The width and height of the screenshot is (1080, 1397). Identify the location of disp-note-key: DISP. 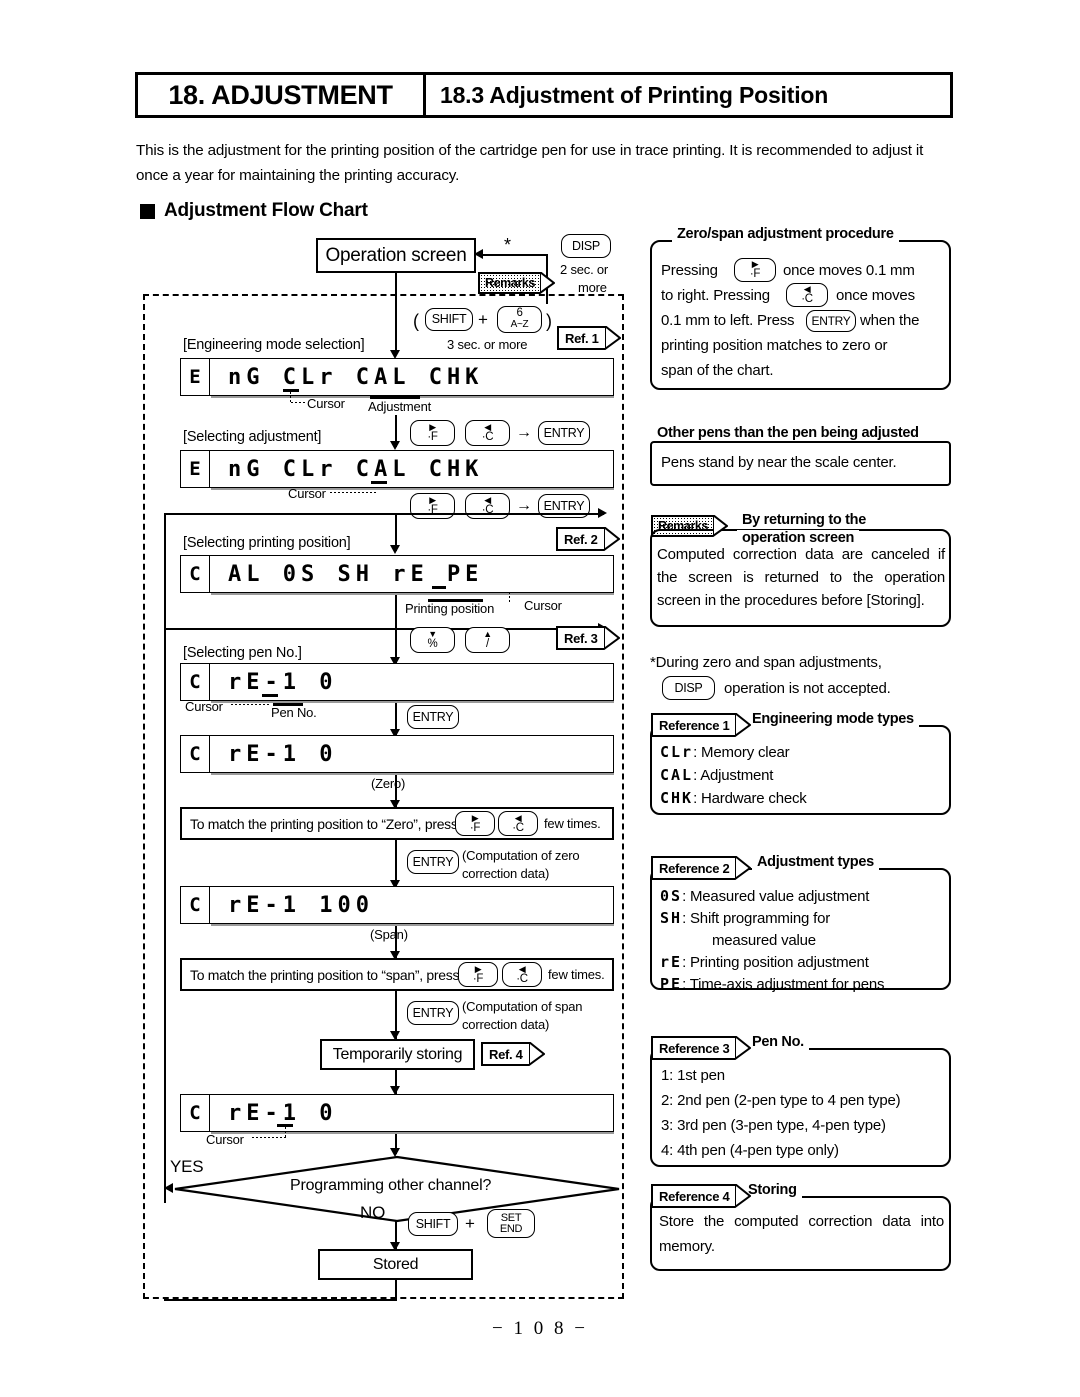
(688, 688).